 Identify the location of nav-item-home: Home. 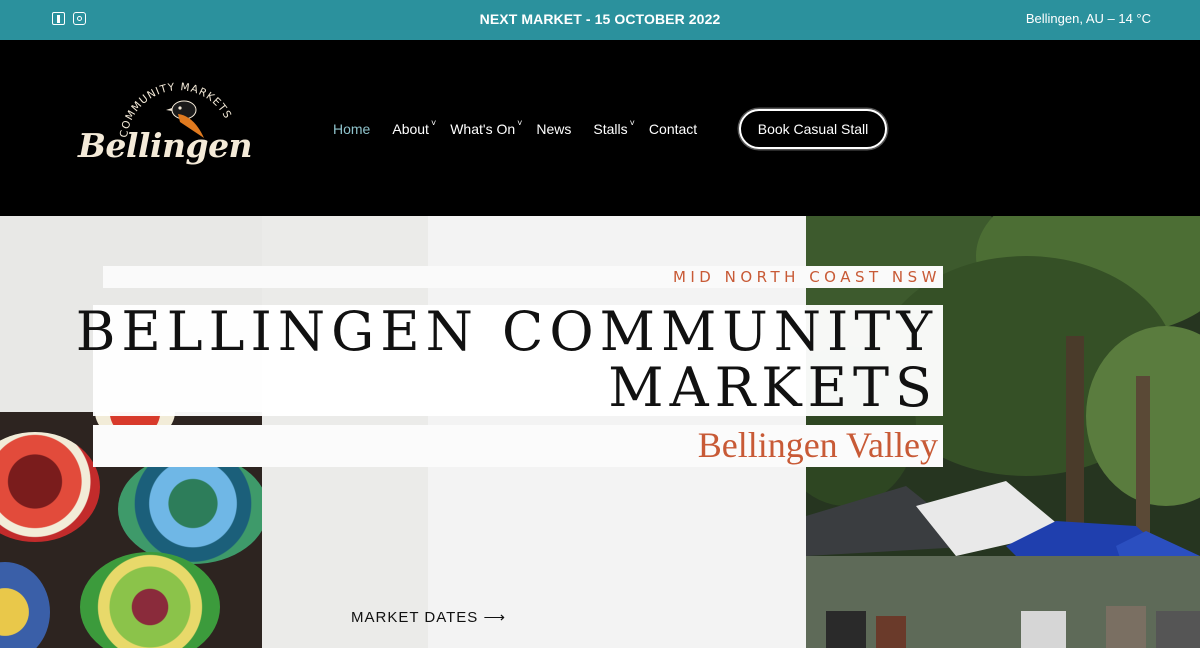
(351, 129).